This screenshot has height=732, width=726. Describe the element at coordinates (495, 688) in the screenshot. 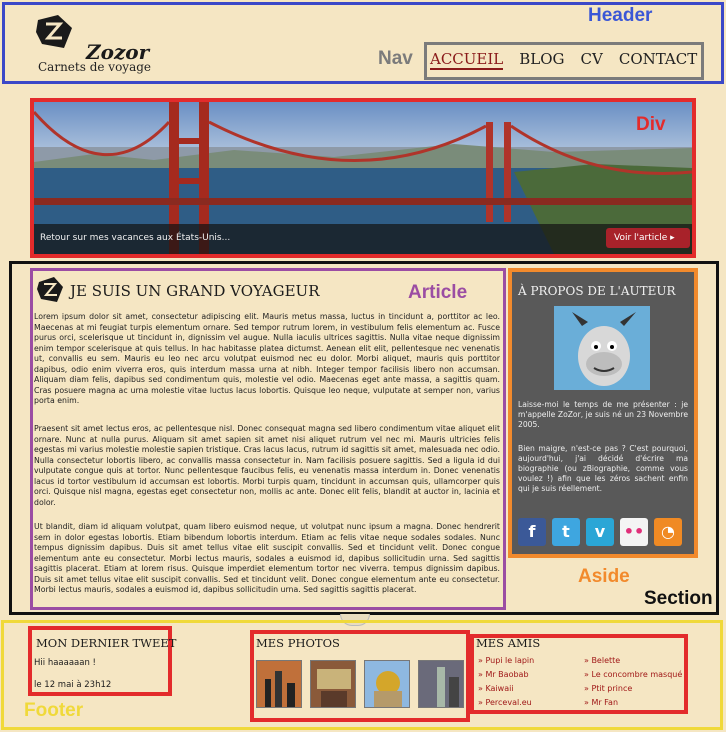

I see `friend-link: Kaiwaii` at that location.